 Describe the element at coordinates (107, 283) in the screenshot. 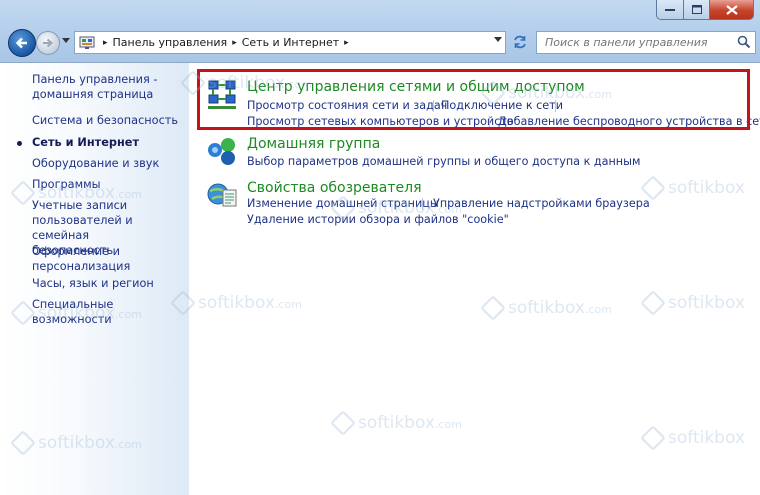

I see `sidebar-item-clock-language-region: Часы, язык и регион` at that location.